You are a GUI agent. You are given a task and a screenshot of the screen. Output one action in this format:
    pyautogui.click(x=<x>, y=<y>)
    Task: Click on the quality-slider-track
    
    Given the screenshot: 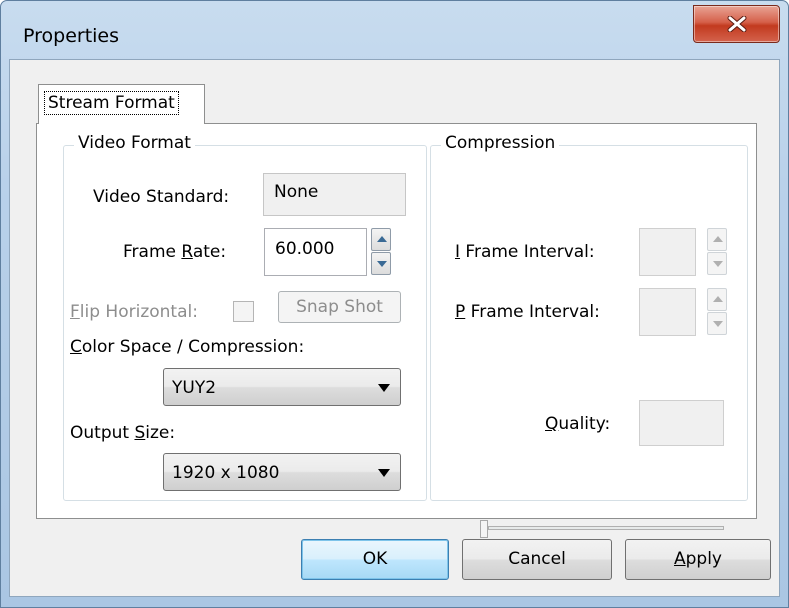 What is the action you would take?
    pyautogui.click(x=606, y=528)
    